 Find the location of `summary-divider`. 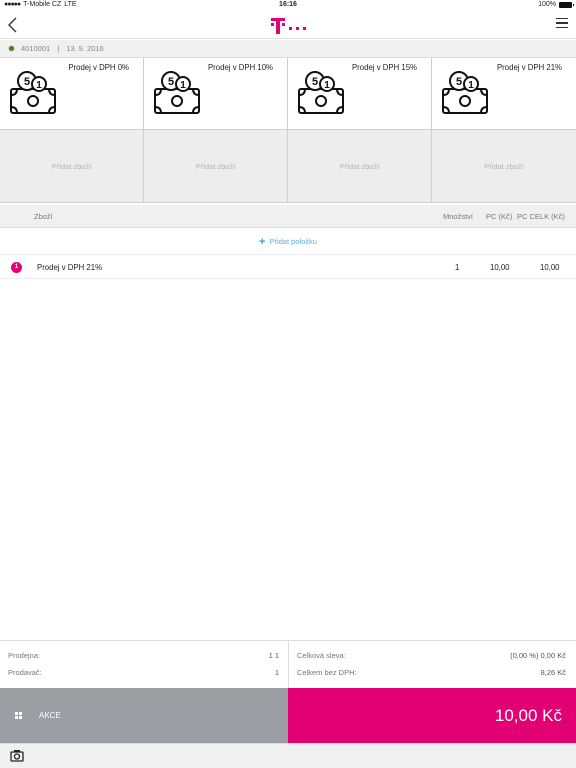

summary-divider is located at coordinates (288, 665).